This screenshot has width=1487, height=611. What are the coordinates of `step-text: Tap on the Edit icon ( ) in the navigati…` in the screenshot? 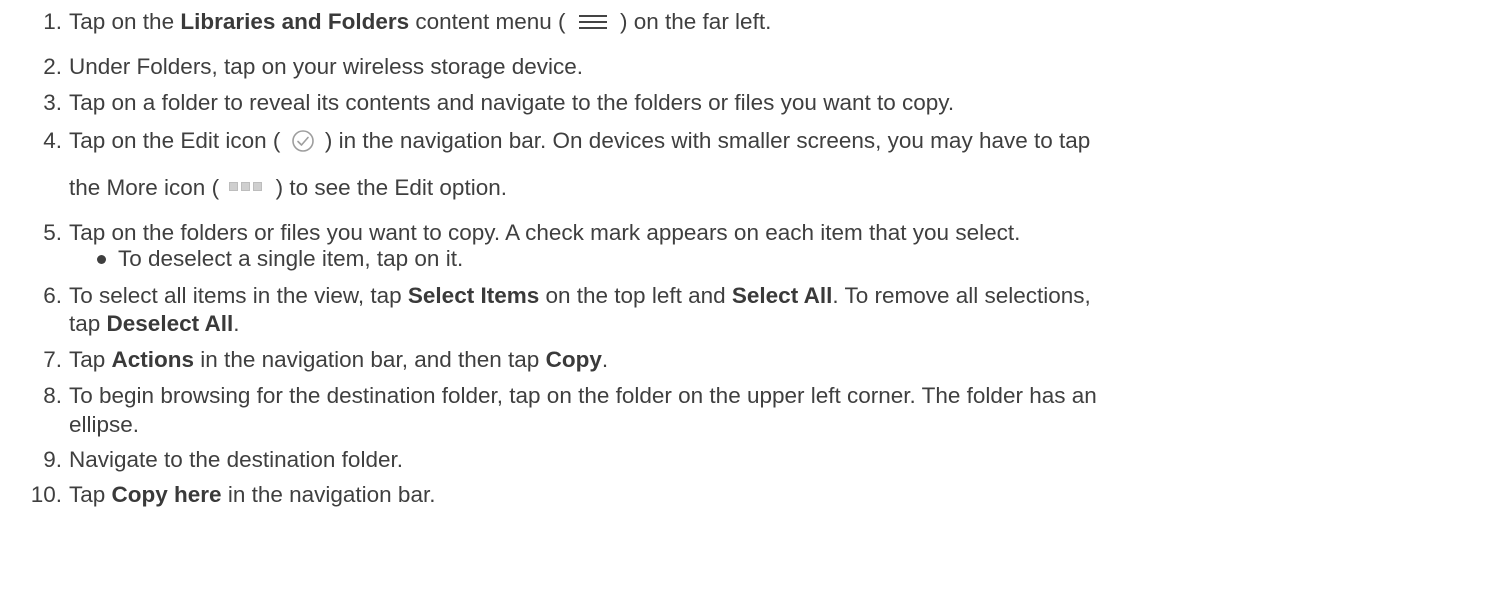 It's located at (580, 140).